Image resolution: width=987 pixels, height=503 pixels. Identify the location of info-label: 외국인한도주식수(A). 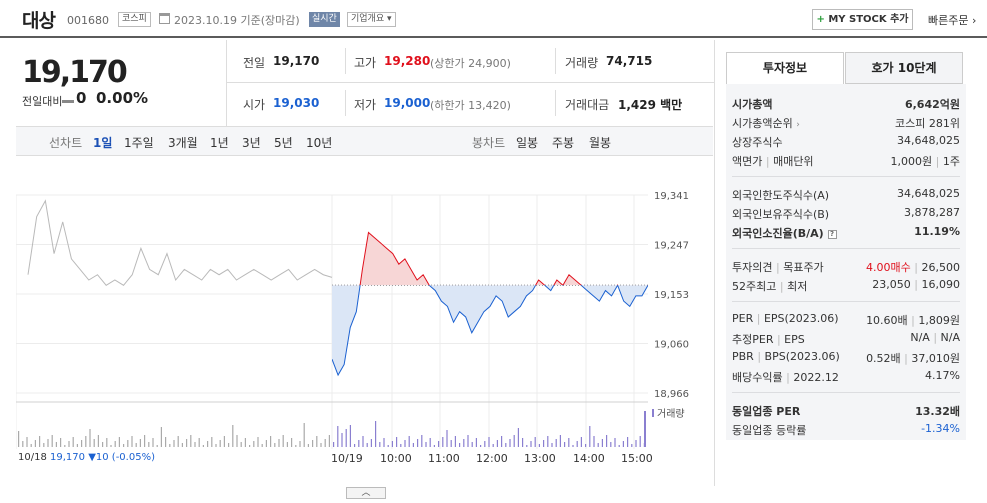
(781, 195).